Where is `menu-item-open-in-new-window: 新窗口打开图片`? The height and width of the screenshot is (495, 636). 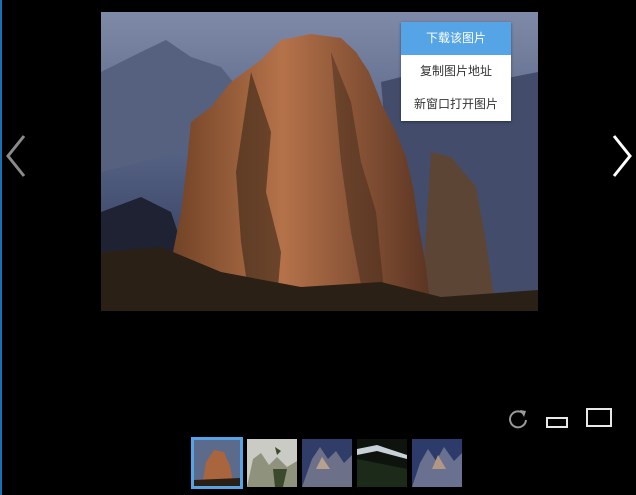
menu-item-open-in-new-window: 新窗口打开图片 is located at coordinates (456, 104).